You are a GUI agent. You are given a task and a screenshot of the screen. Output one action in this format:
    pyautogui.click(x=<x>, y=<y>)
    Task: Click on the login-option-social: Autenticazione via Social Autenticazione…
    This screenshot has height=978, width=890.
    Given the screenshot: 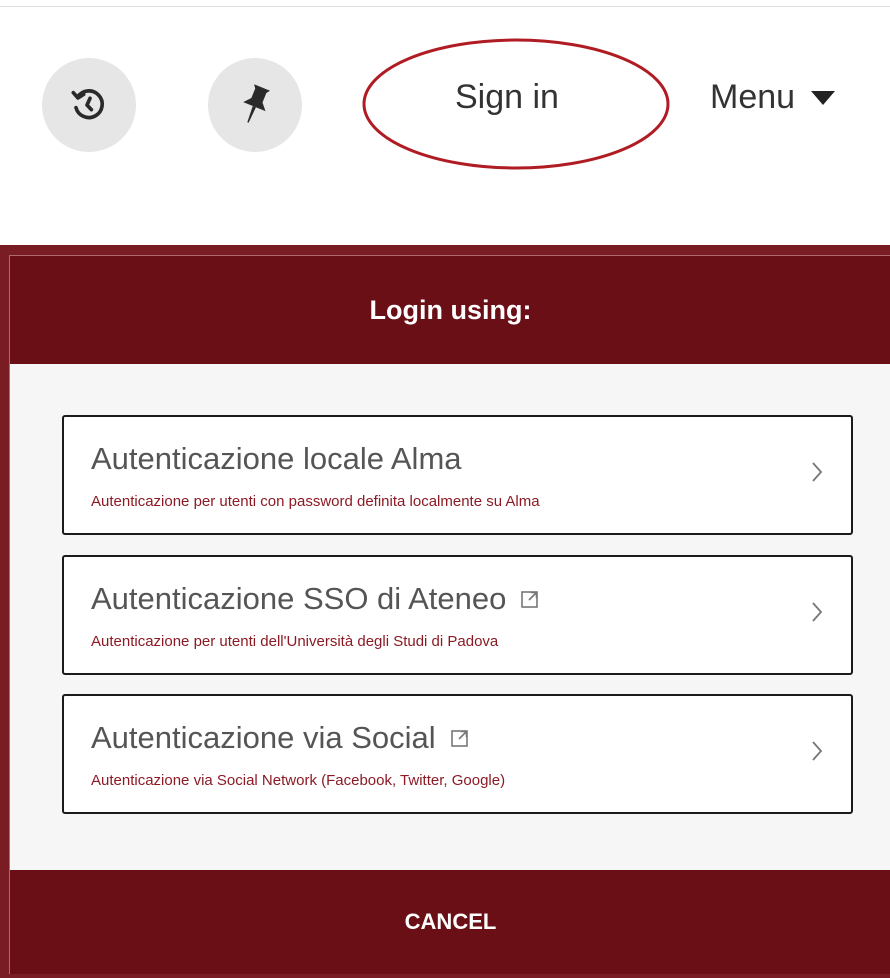 What is the action you would take?
    pyautogui.click(x=457, y=754)
    